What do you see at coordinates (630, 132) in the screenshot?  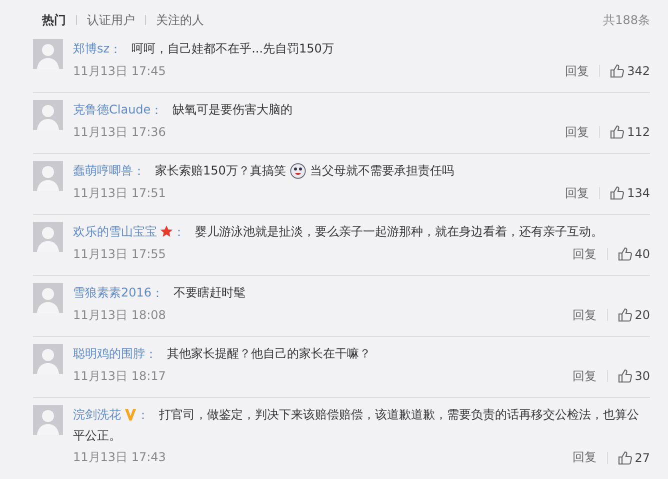 I see `like-button: 112` at bounding box center [630, 132].